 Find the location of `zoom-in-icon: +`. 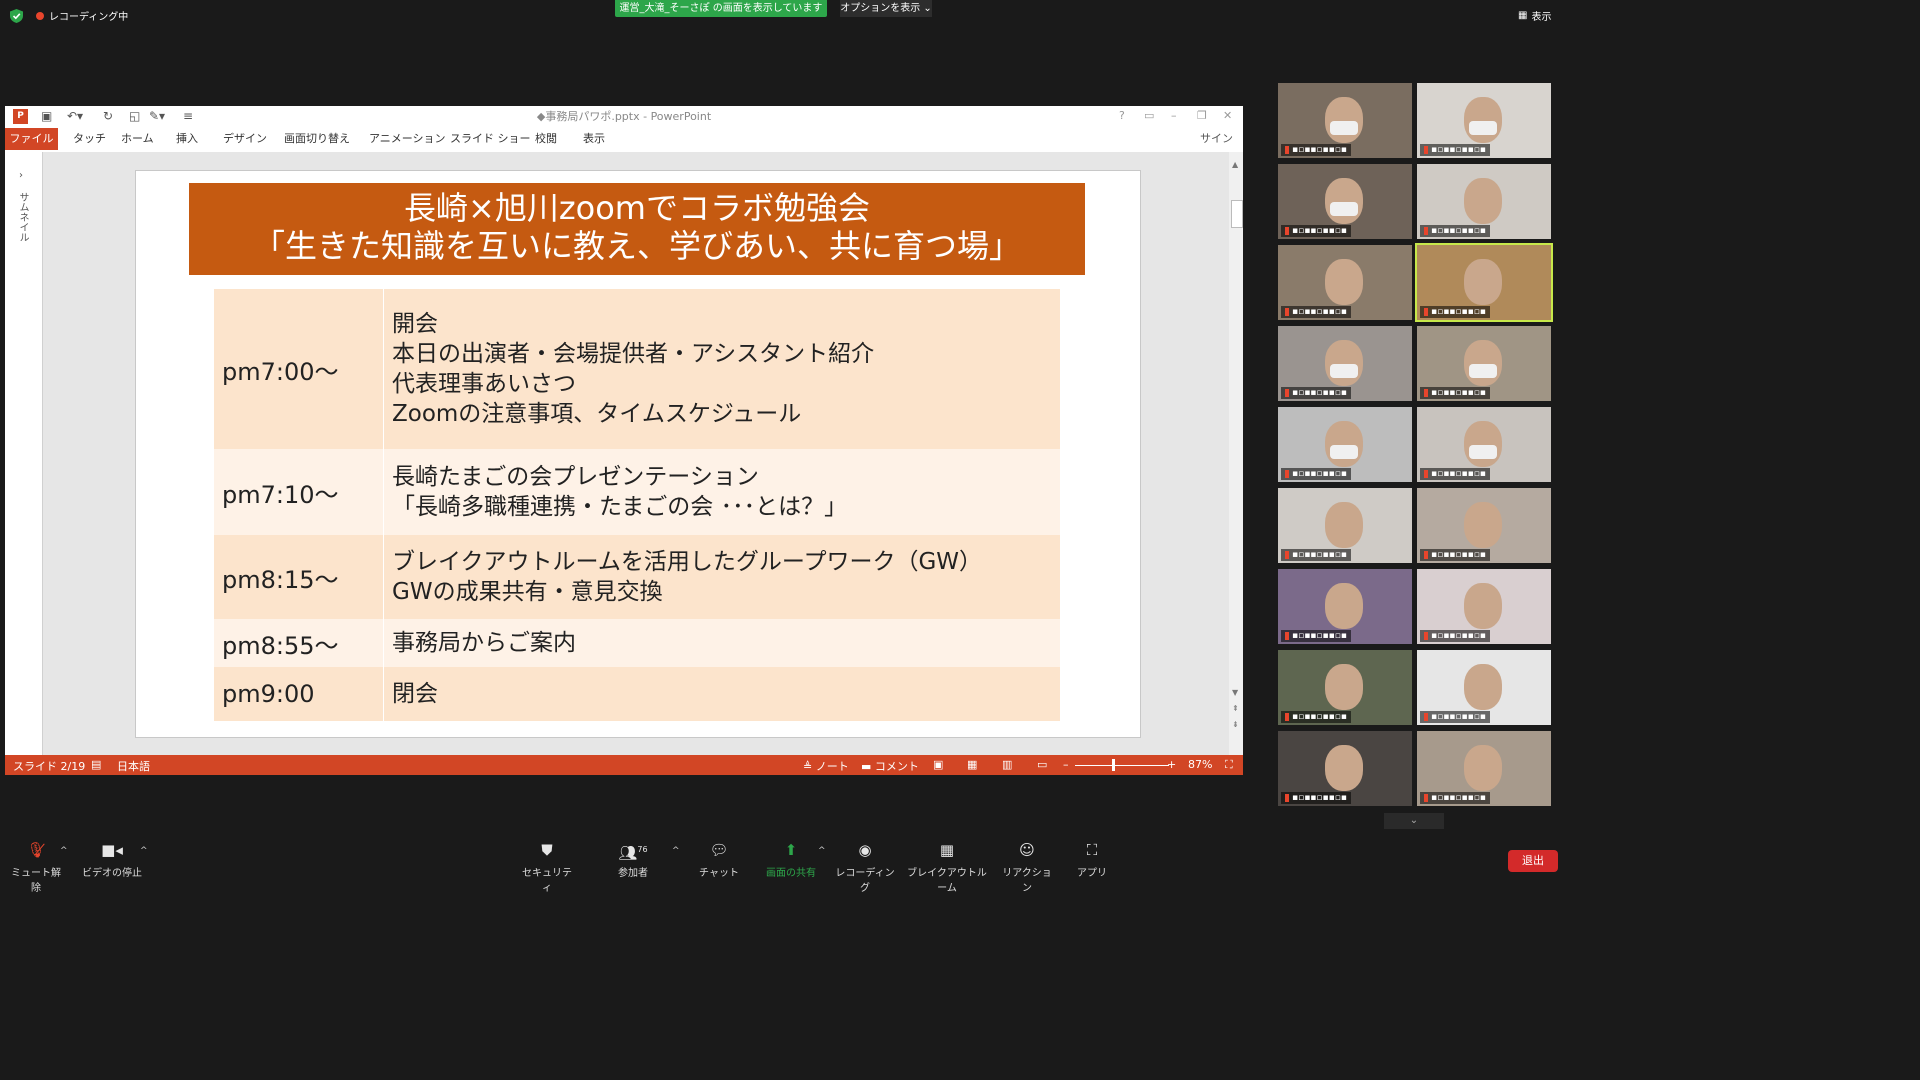

zoom-in-icon: + is located at coordinates (1171, 764).